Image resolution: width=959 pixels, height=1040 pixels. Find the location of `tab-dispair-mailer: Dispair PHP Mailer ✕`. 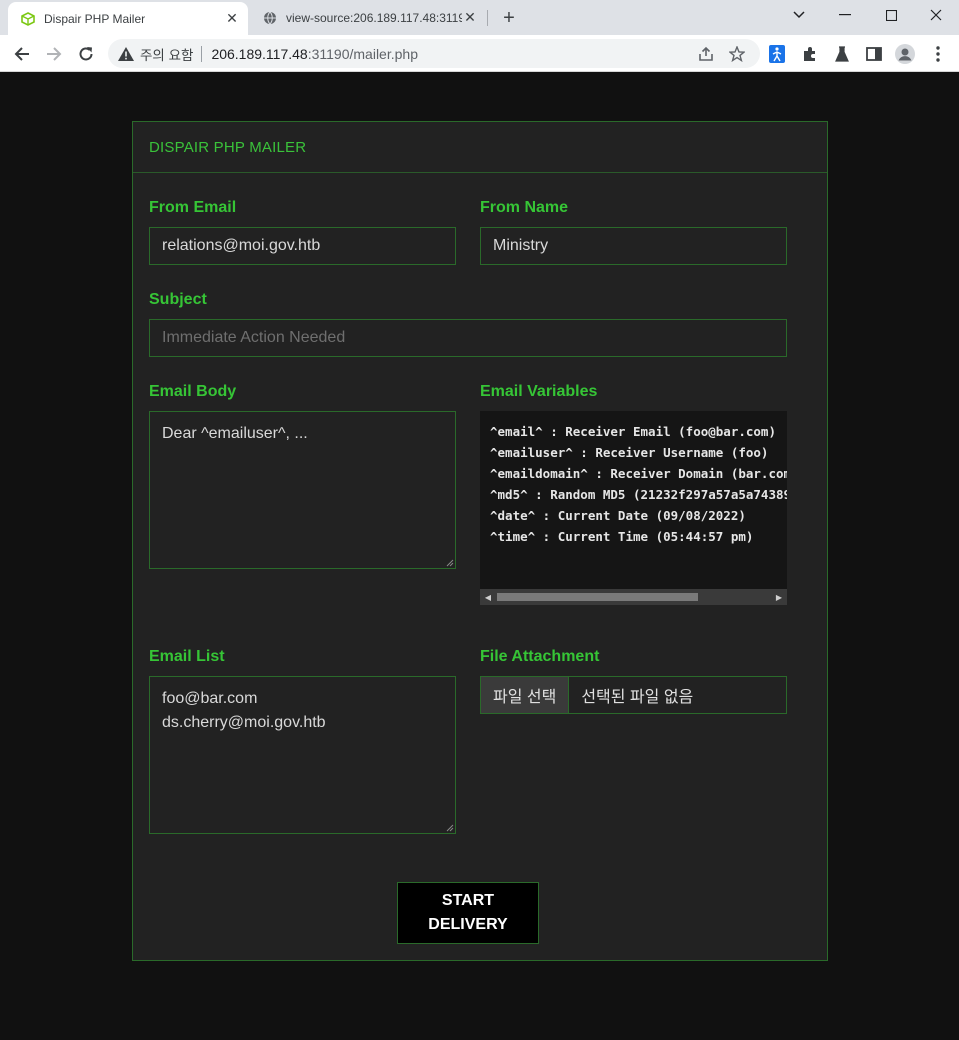

tab-dispair-mailer: Dispair PHP Mailer ✕ is located at coordinates (128, 18).